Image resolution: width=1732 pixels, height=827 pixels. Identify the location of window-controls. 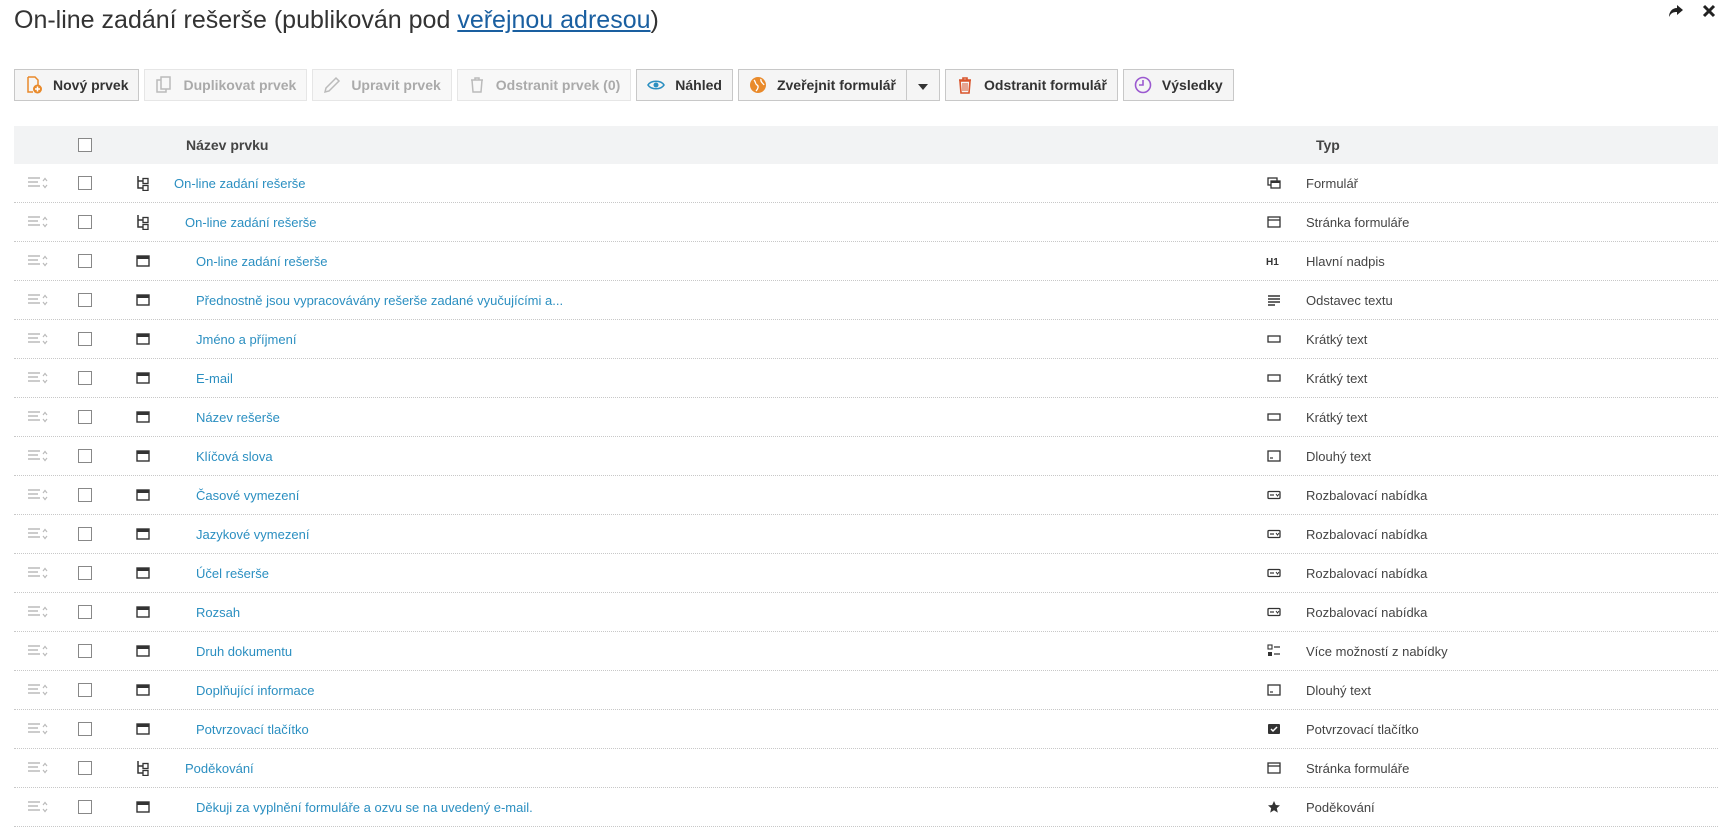
(1692, 13).